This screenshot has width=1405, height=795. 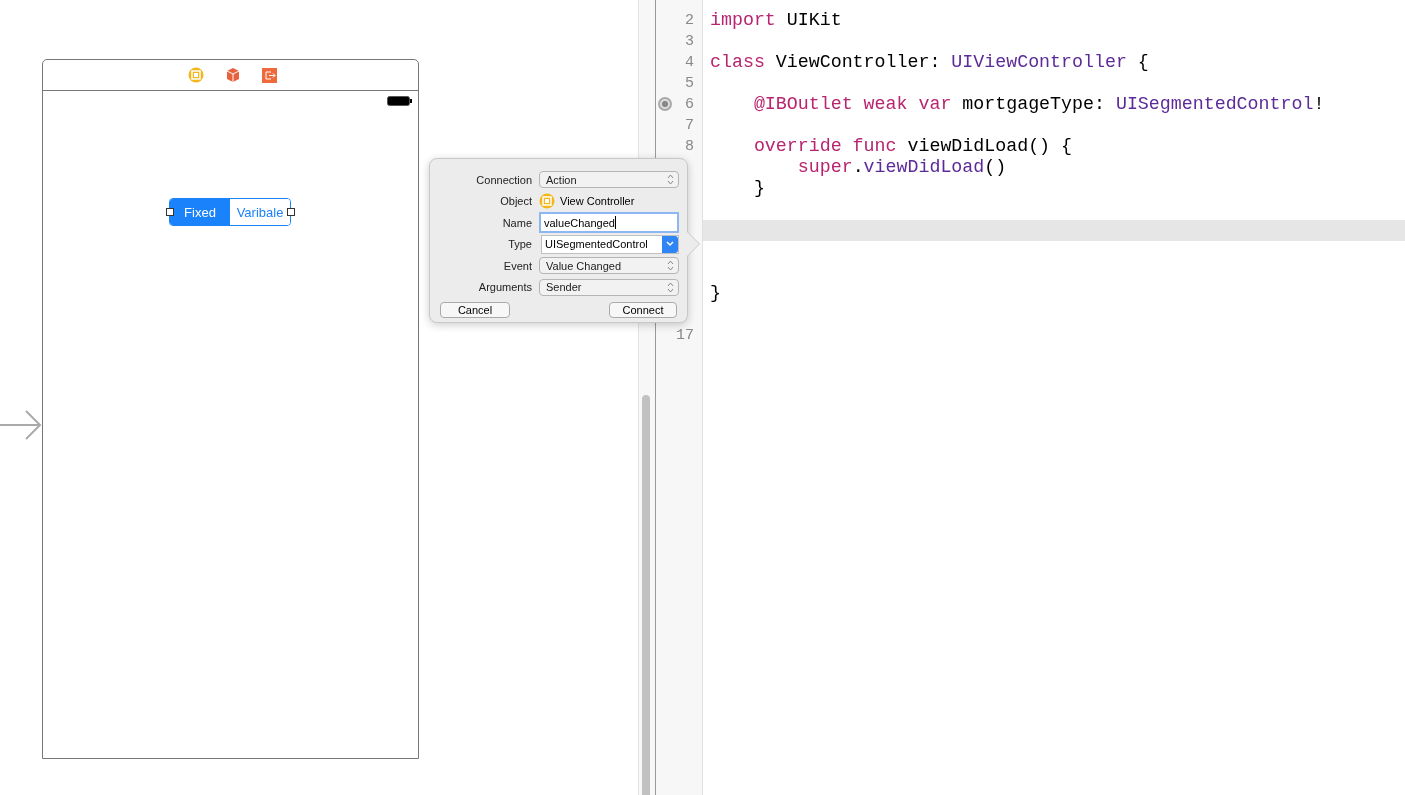 I want to click on line-number: 3, so click(x=689, y=41).